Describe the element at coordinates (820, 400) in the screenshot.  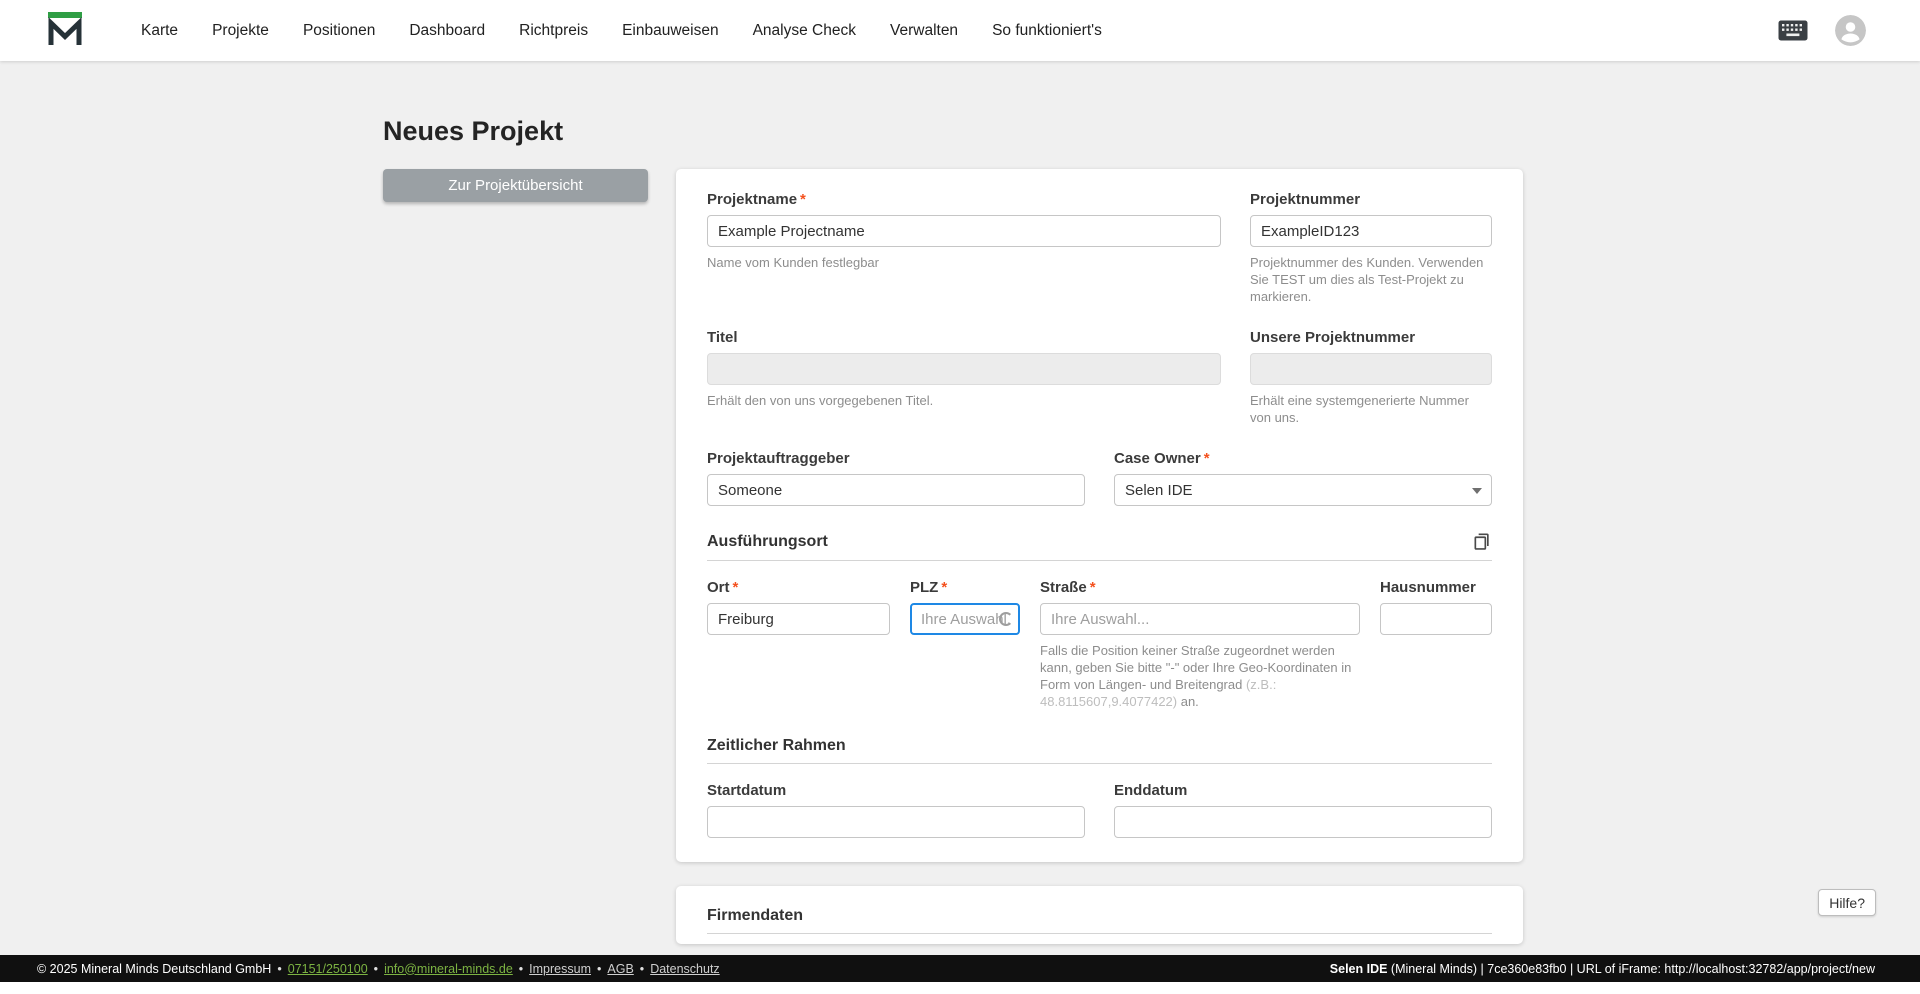
I see `titel-helper: Erhält den von uns vorgegebenen Titel.` at that location.